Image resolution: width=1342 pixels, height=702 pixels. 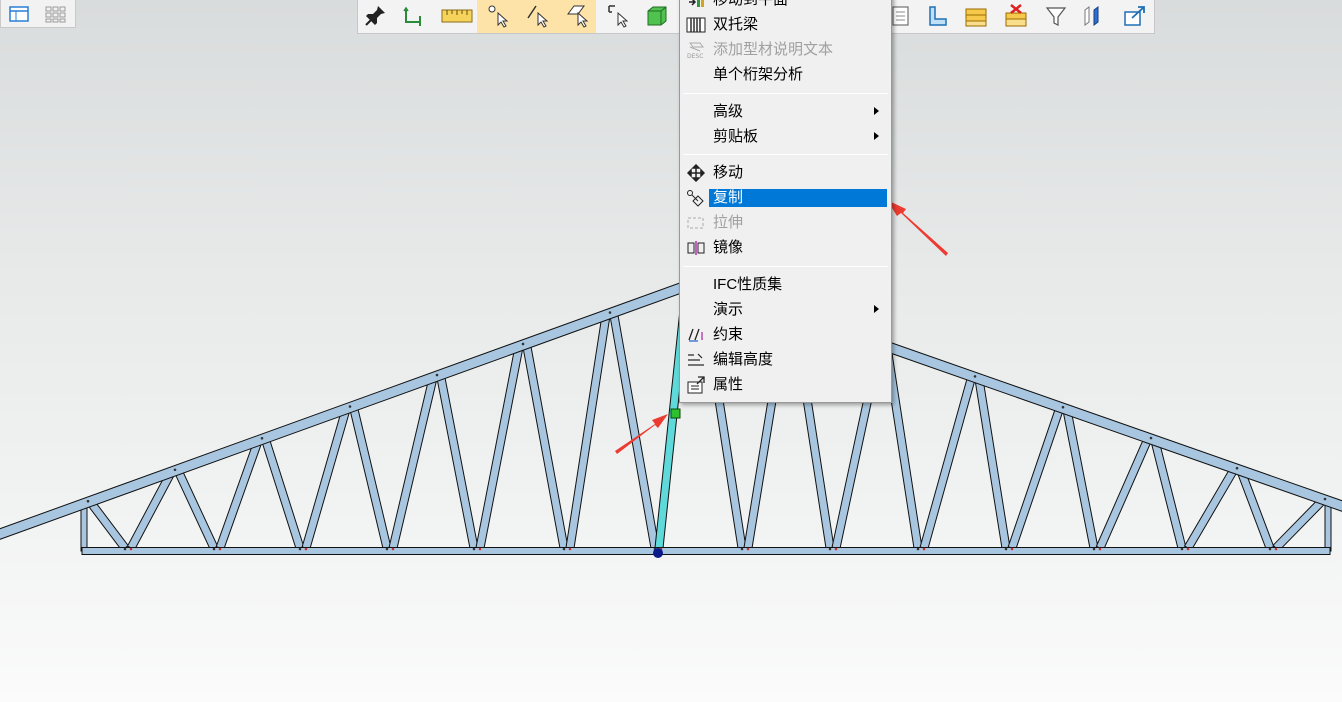 I want to click on measure-icon, so click(x=457, y=16).